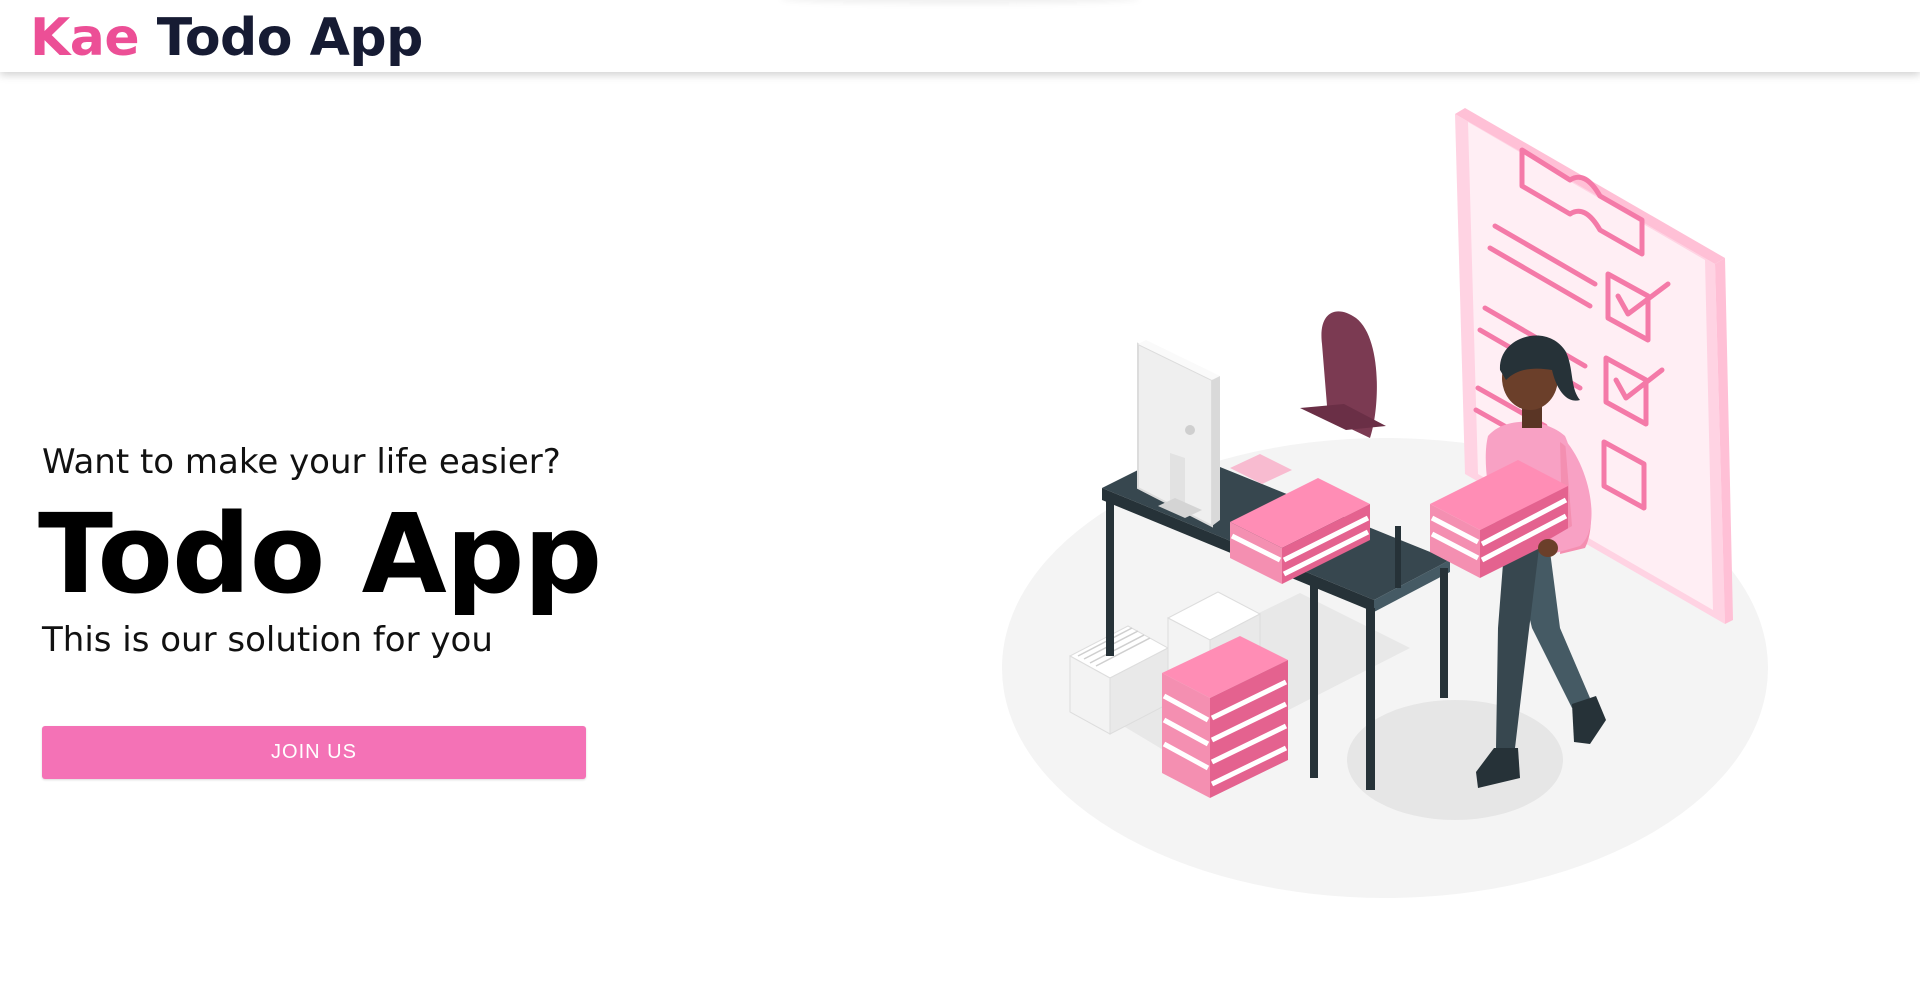 The width and height of the screenshot is (1920, 1006). Describe the element at coordinates (267, 640) in the screenshot. I see `hero-subtitle: This is our solution for you` at that location.